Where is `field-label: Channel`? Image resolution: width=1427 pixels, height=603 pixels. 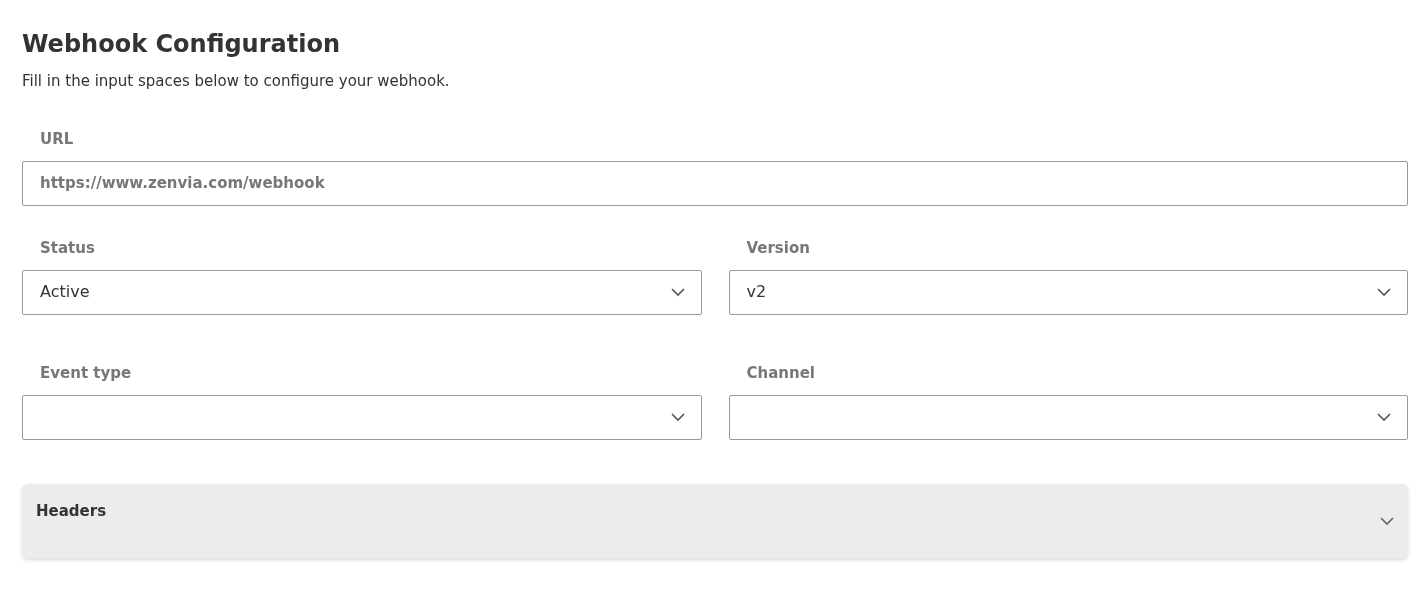
field-label: Channel is located at coordinates (780, 372).